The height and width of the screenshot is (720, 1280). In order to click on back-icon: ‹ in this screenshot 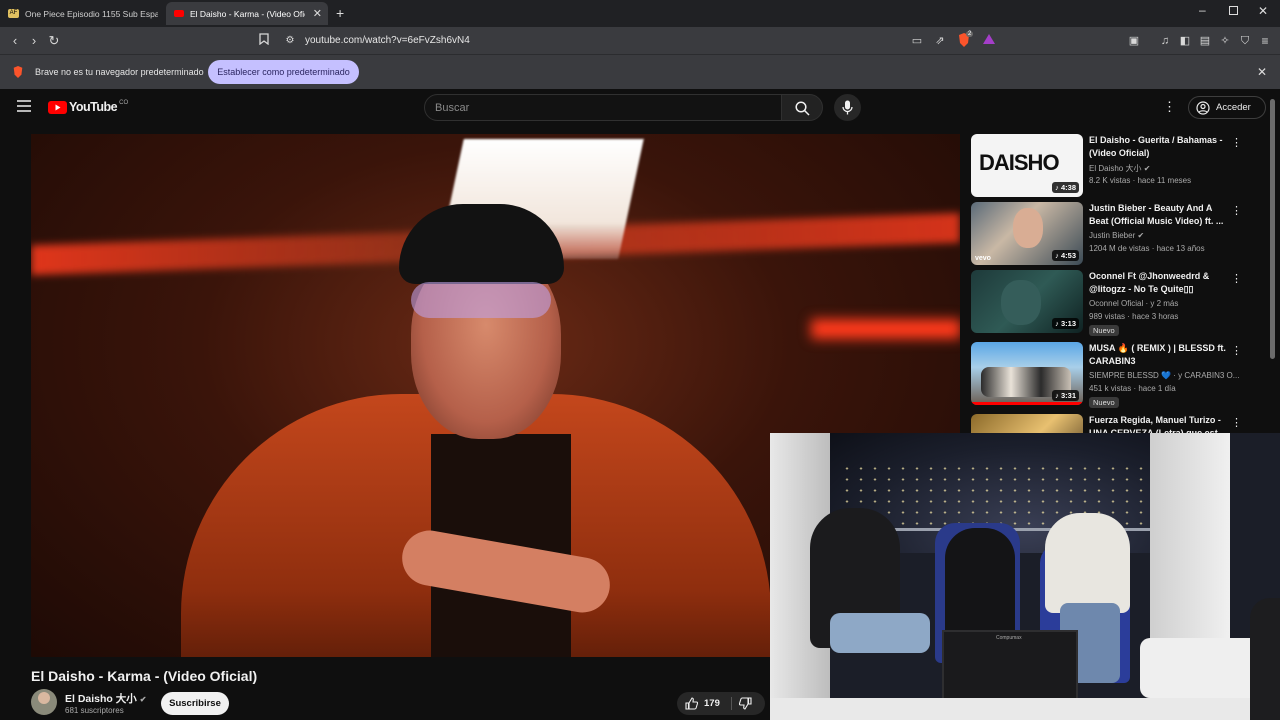, I will do `click(15, 41)`.